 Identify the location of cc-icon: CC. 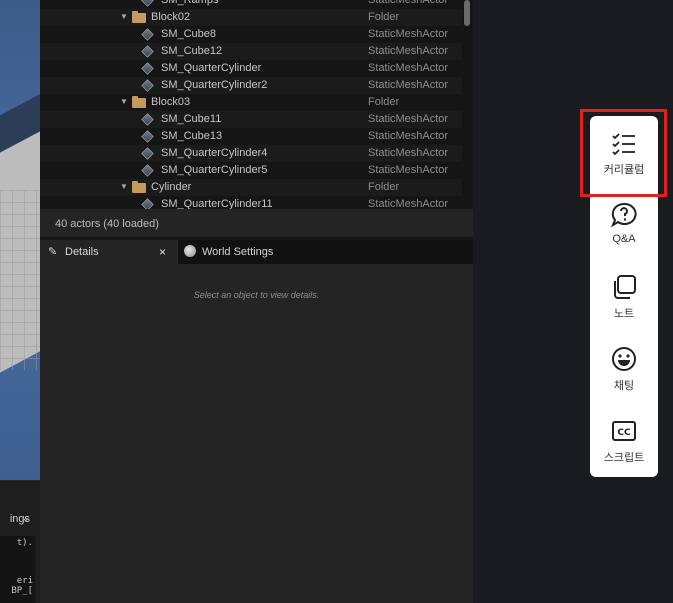
(624, 431).